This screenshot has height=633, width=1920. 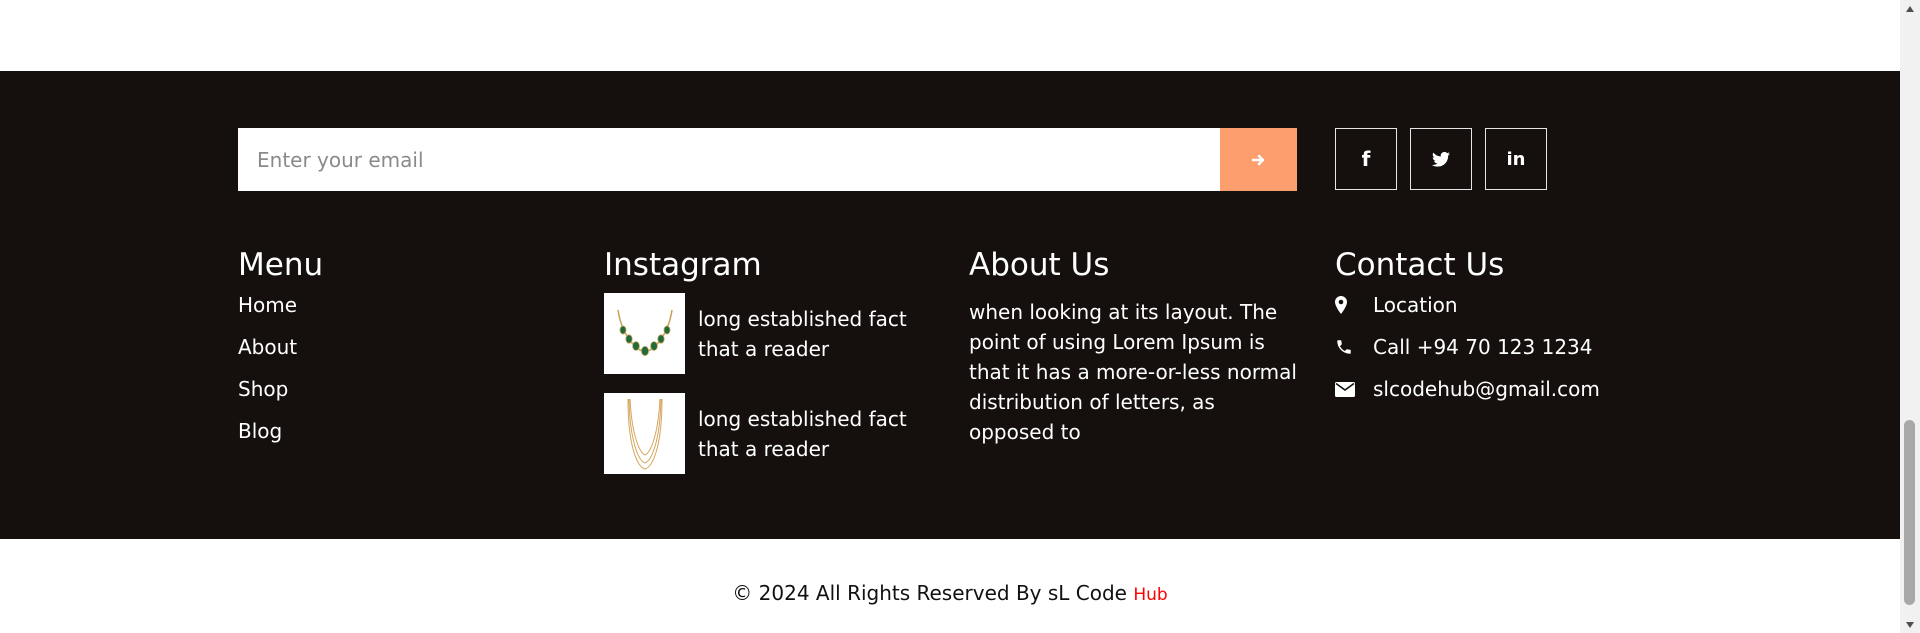 What do you see at coordinates (929, 593) in the screenshot?
I see `copyright-main: © 2024 All Rights Reserved By sL Code` at bounding box center [929, 593].